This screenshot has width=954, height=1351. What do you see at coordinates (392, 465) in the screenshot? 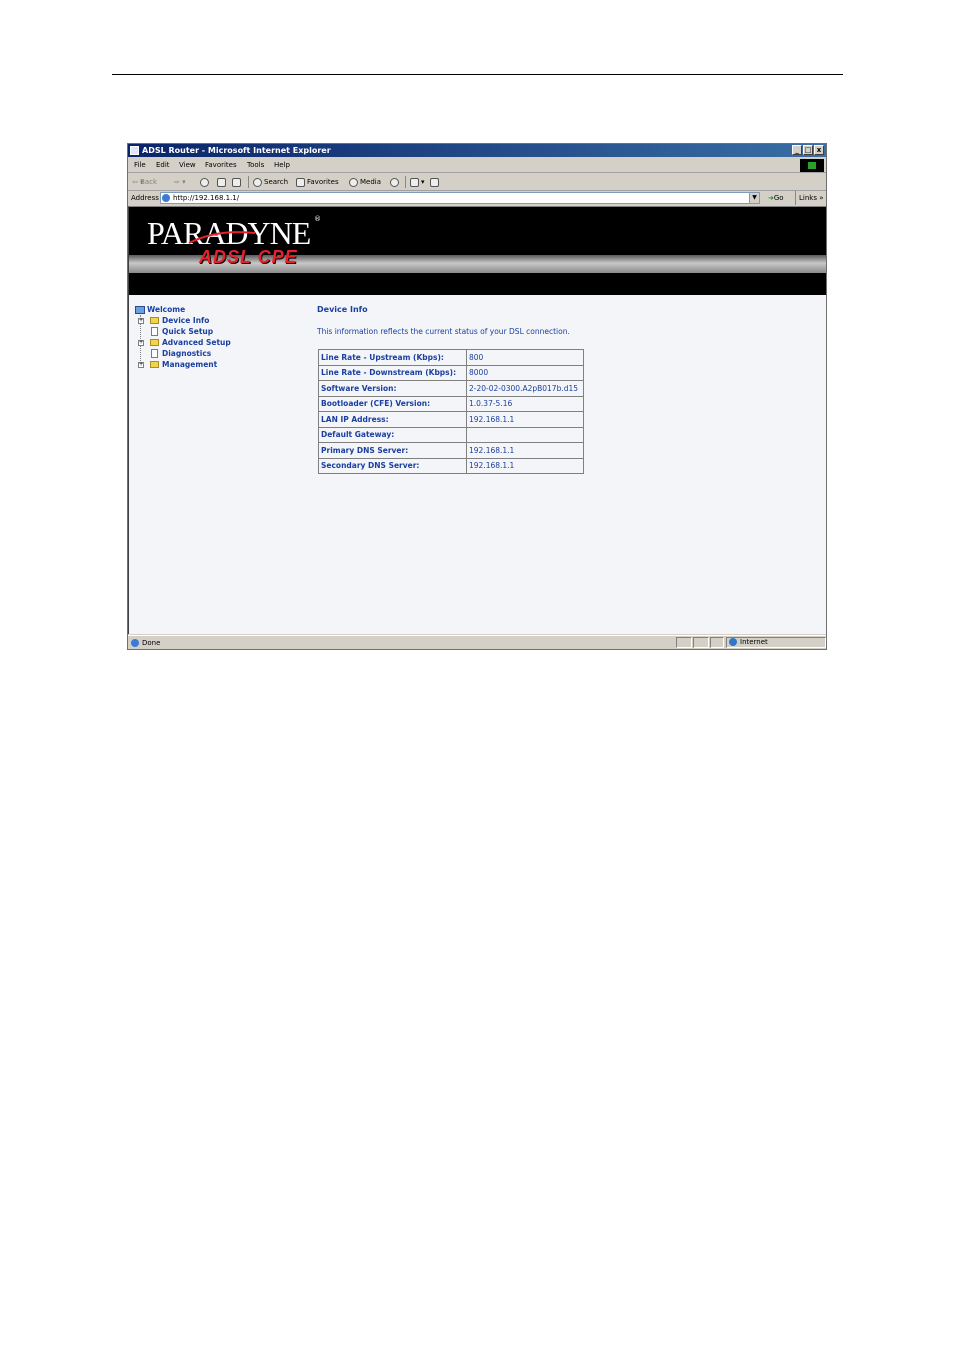
I see `row-label: Secondary DNS Server:` at bounding box center [392, 465].